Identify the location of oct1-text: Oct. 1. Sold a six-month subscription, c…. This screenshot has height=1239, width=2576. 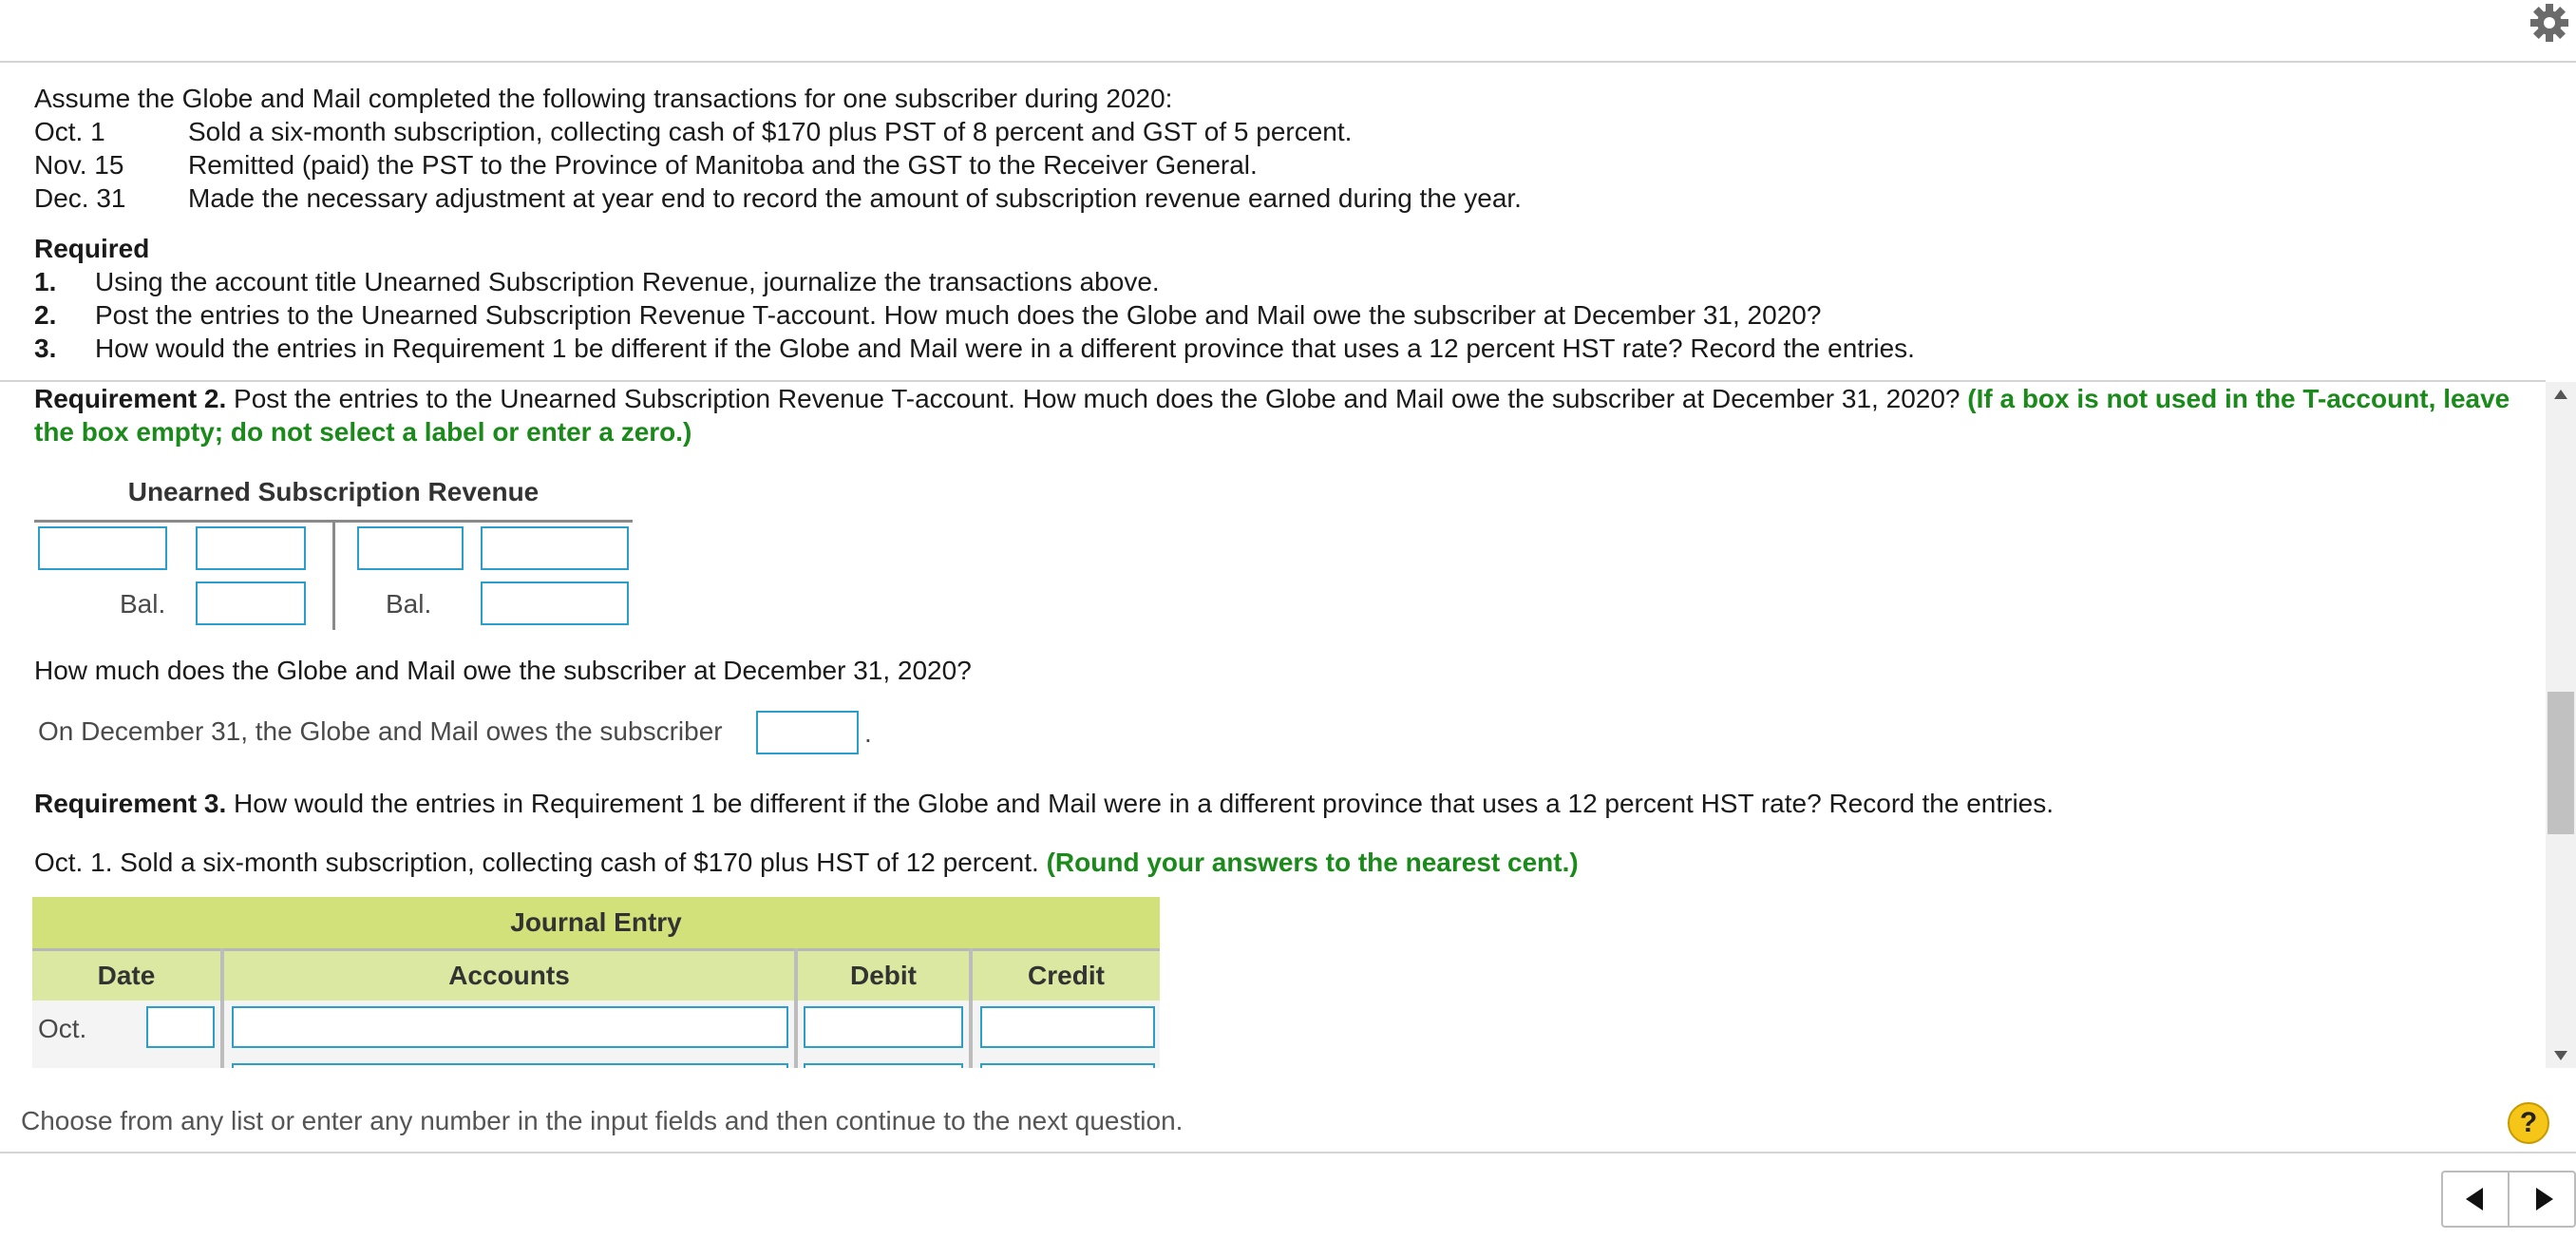
(540, 863).